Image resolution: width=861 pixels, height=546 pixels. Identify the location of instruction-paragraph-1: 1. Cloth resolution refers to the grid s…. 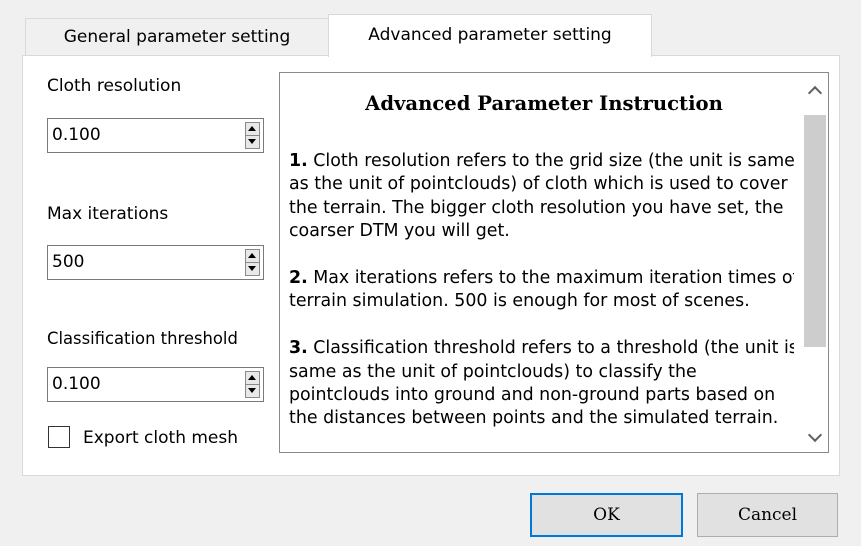
(544, 197).